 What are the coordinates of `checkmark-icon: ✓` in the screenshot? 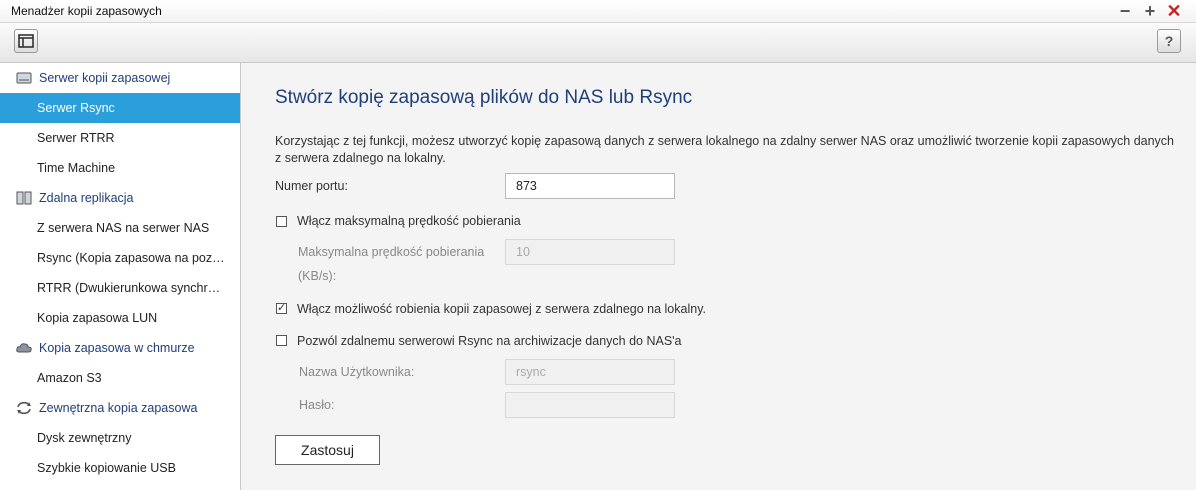 It's located at (282, 308).